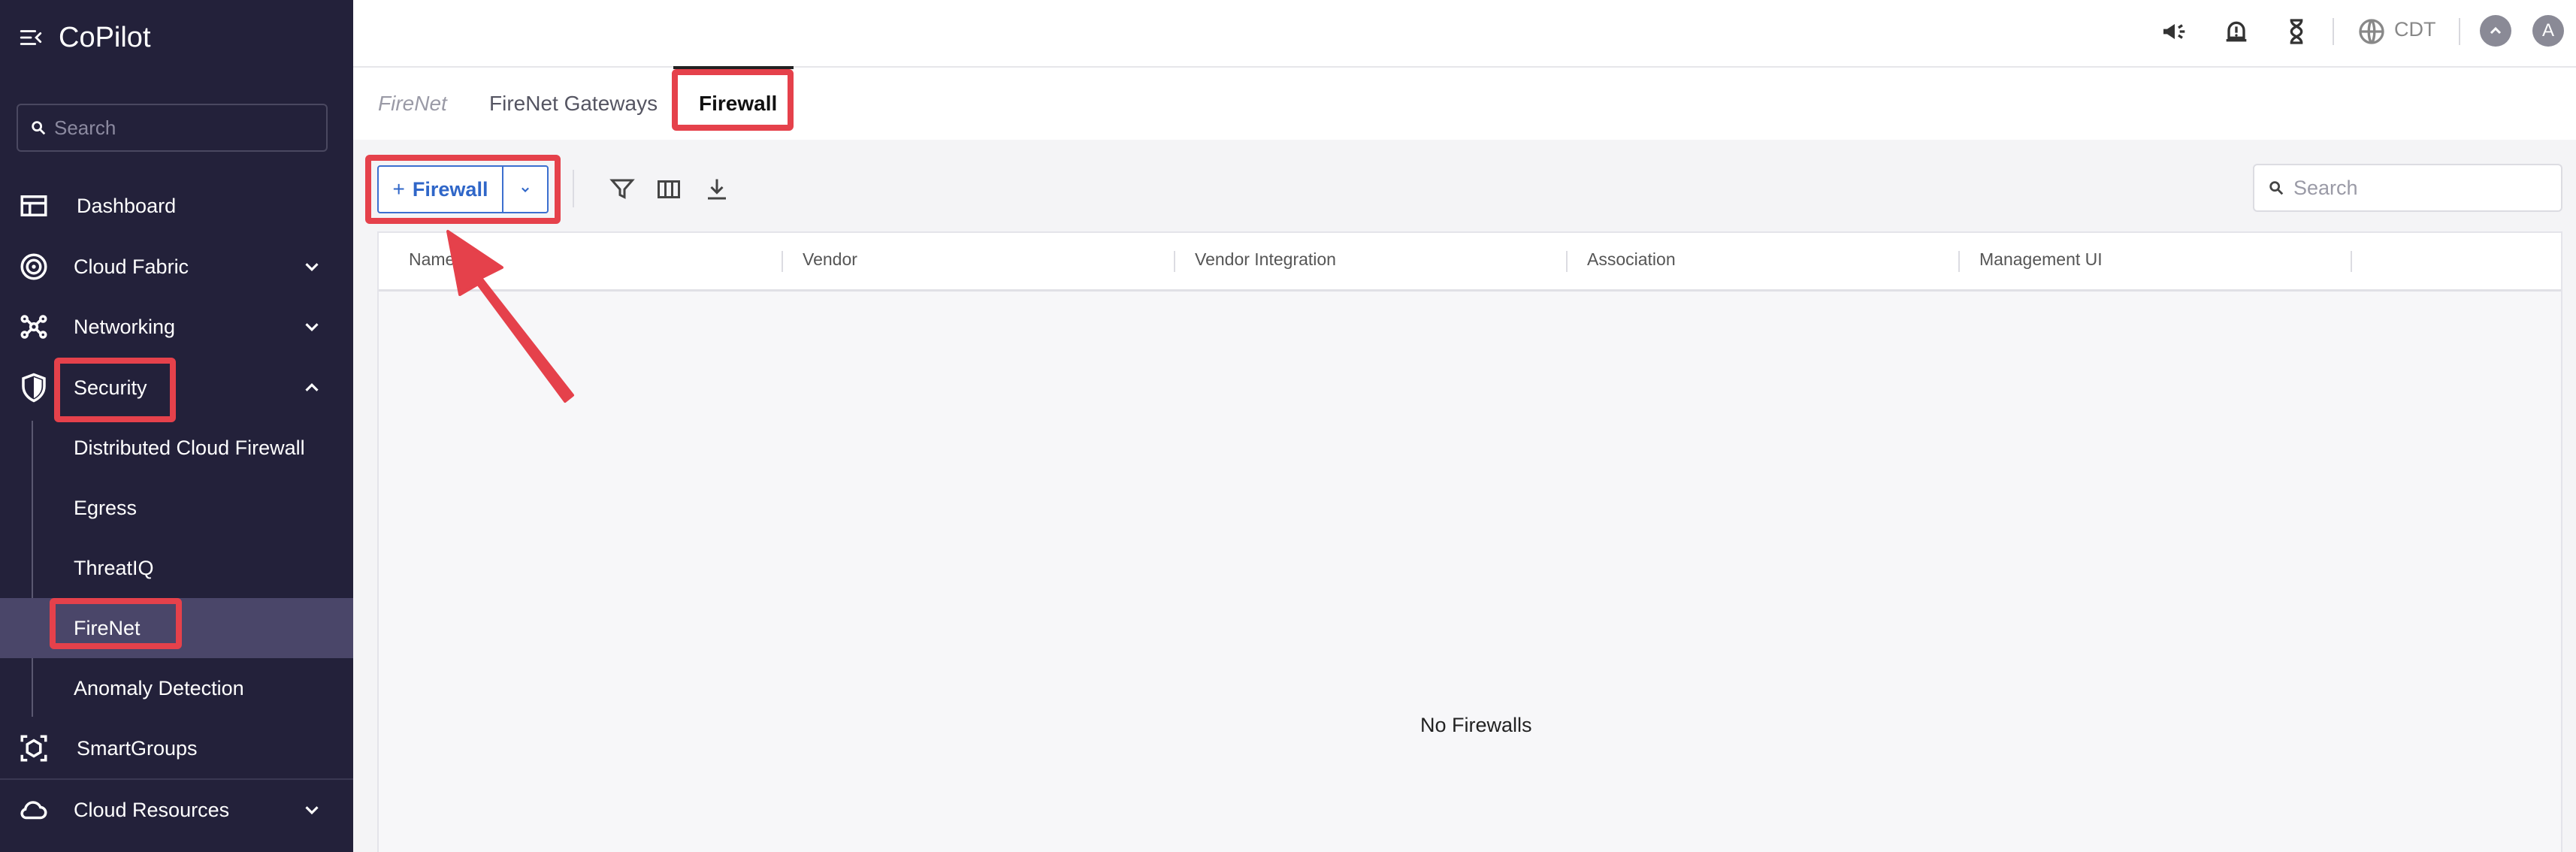  I want to click on add-firewall-button: + Firewall, so click(441, 189).